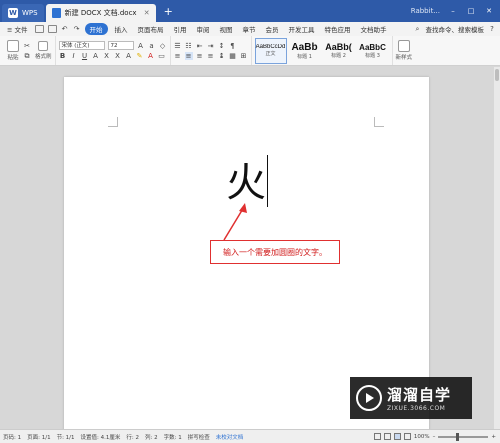 Image resolution: width=500 pixels, height=443 pixels. Describe the element at coordinates (387, 436) in the screenshot. I see `view-reading-icon` at that location.